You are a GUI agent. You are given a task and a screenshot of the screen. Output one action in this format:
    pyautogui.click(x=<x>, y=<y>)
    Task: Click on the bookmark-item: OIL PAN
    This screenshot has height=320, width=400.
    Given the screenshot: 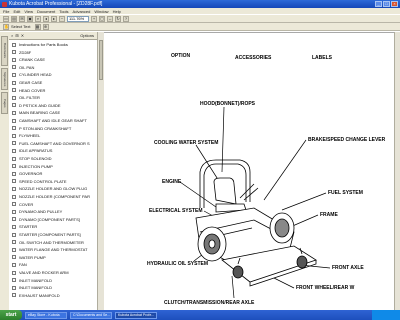 What is the action you would take?
    pyautogui.click(x=23, y=67)
    